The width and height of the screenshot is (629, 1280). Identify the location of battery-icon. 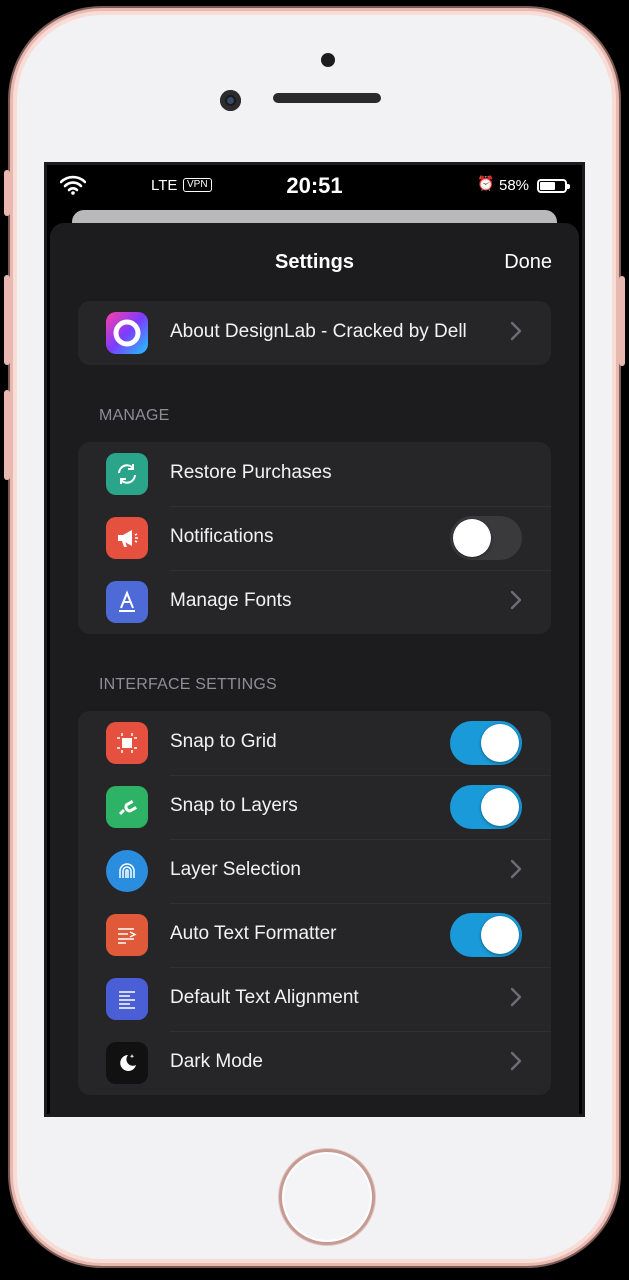
(553, 186).